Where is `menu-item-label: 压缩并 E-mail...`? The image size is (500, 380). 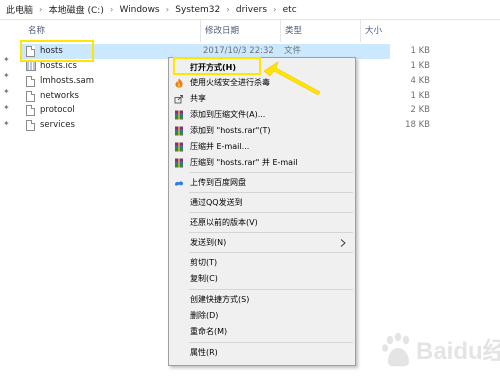 menu-item-label: 压缩并 E-mail... is located at coordinates (220, 146).